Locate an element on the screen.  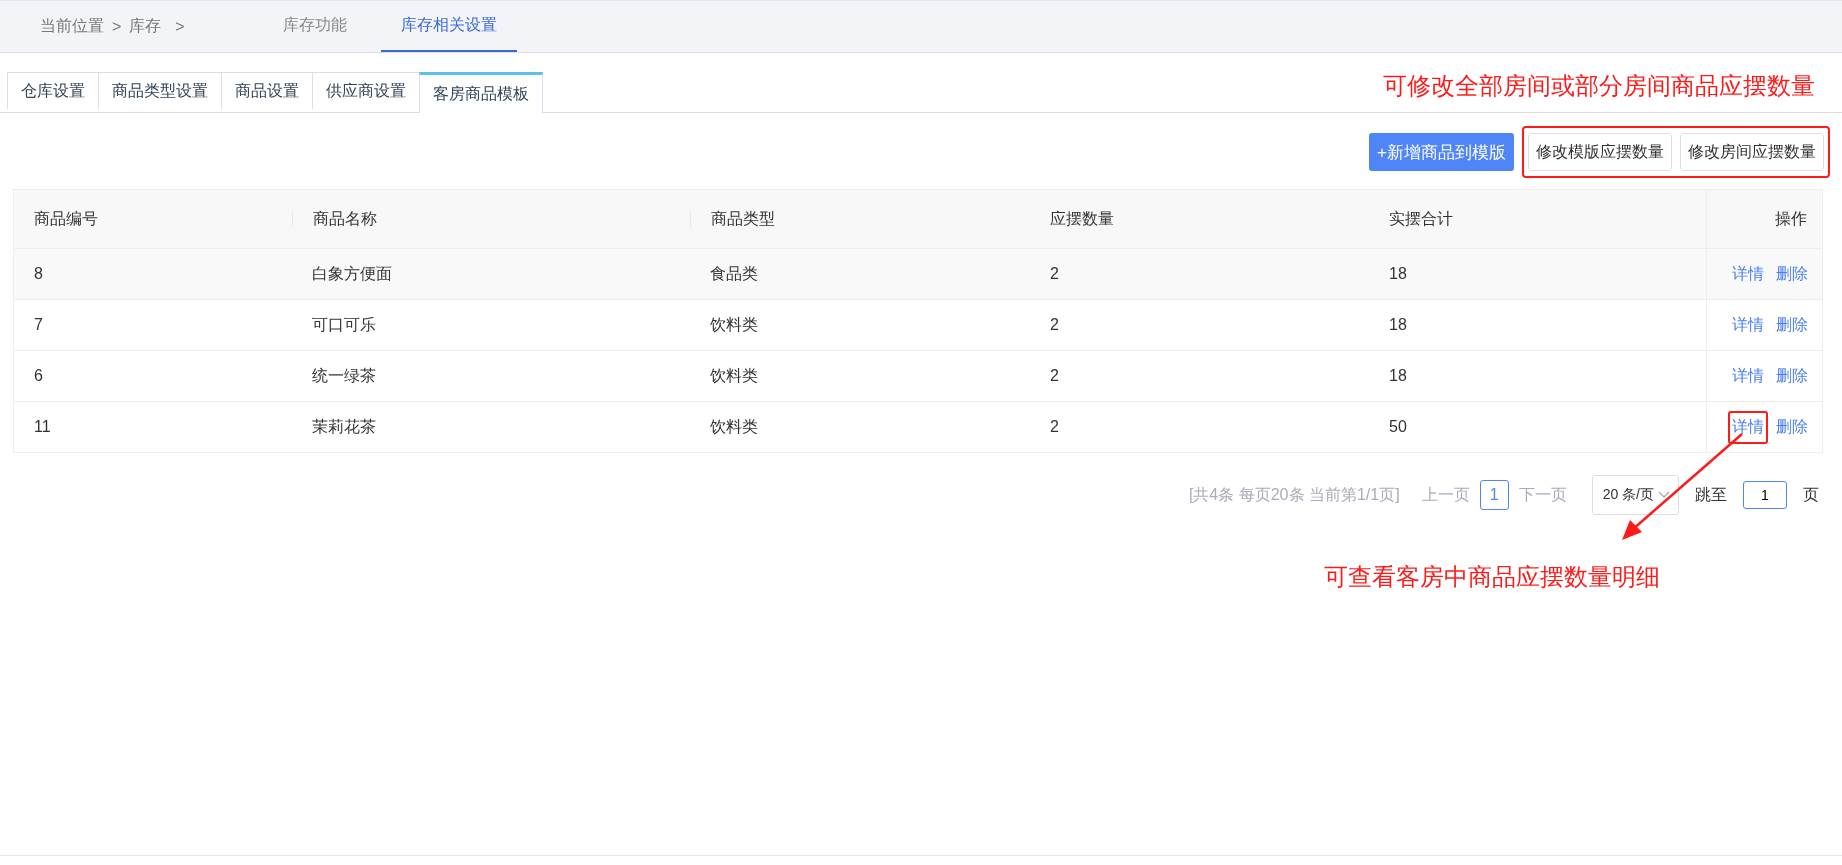
table-cell-text: 白象方便面 is located at coordinates (352, 273).